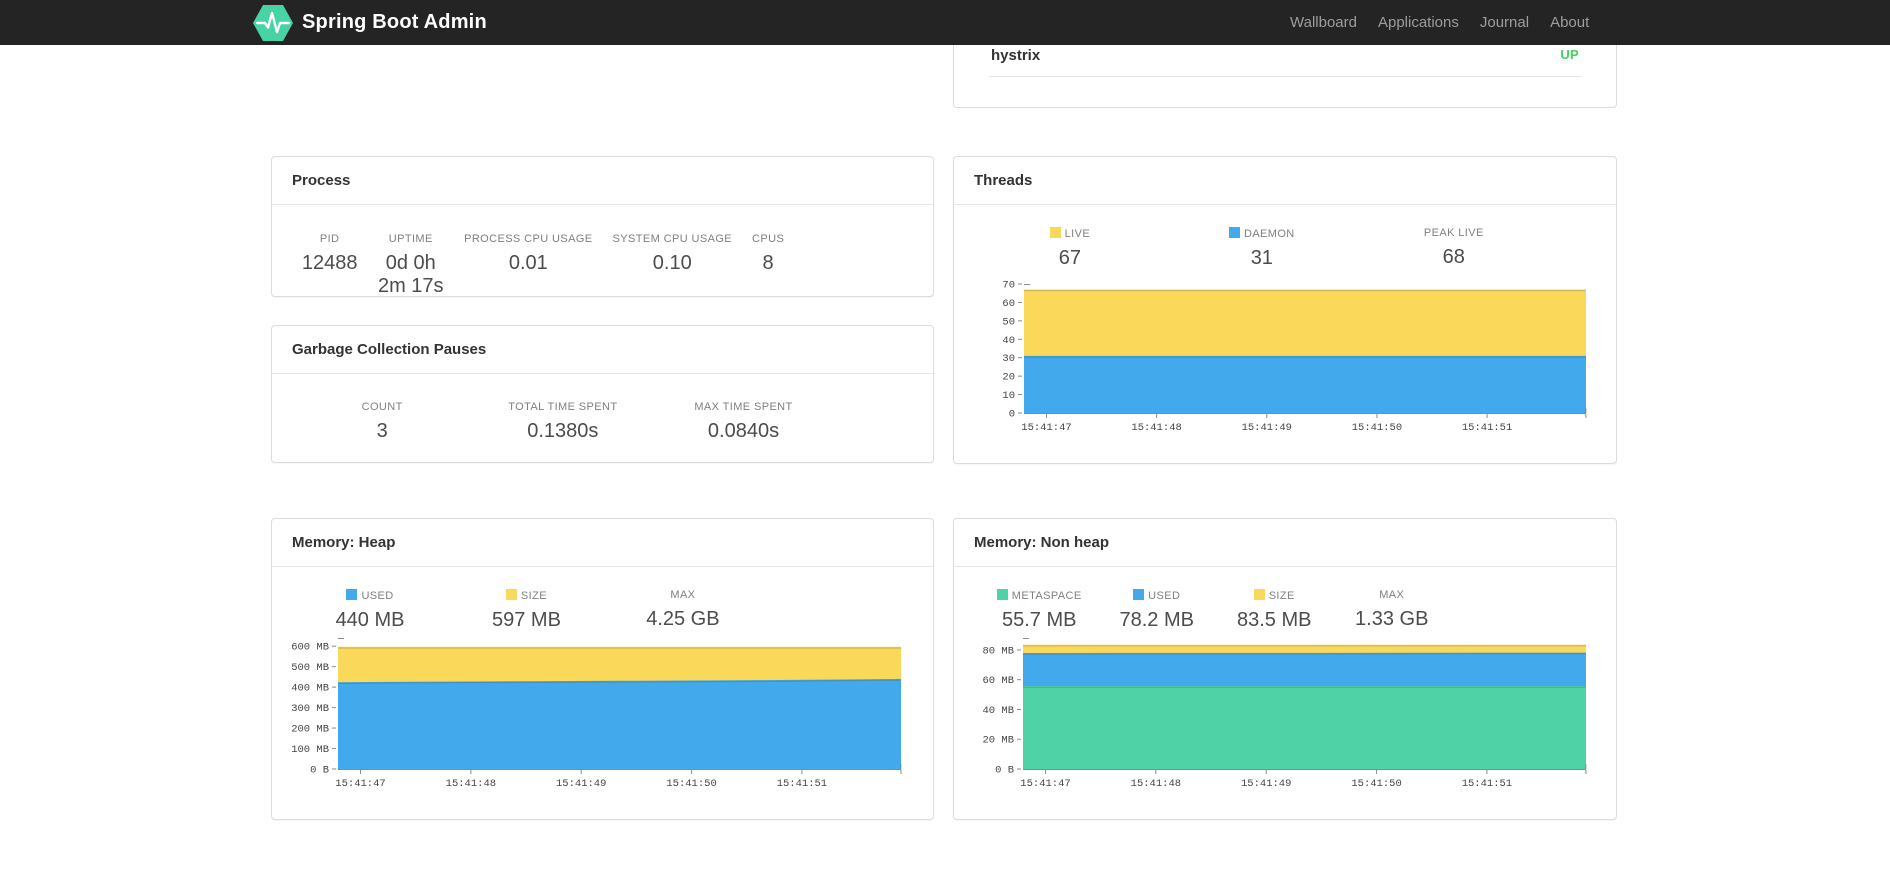 This screenshot has height=892, width=1890. Describe the element at coordinates (998, 741) in the screenshot. I see `svg-text: 20 MB` at that location.